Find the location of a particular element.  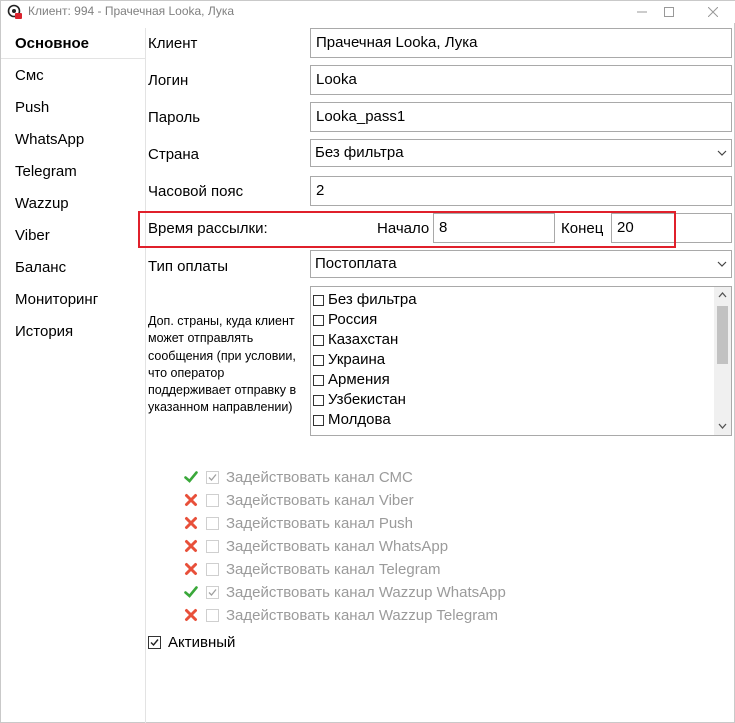

channel-label: Задействовать канал Wazzup Telegram is located at coordinates (362, 615).